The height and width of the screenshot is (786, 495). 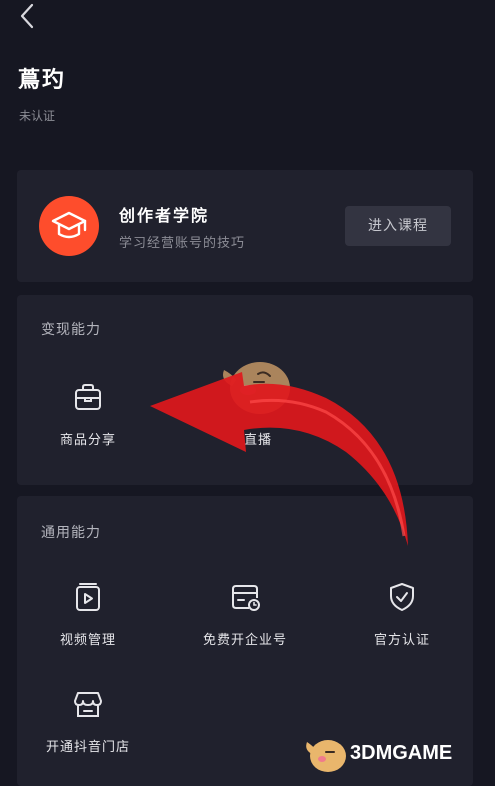 What do you see at coordinates (87, 640) in the screenshot?
I see `feature-label: 视频管理` at bounding box center [87, 640].